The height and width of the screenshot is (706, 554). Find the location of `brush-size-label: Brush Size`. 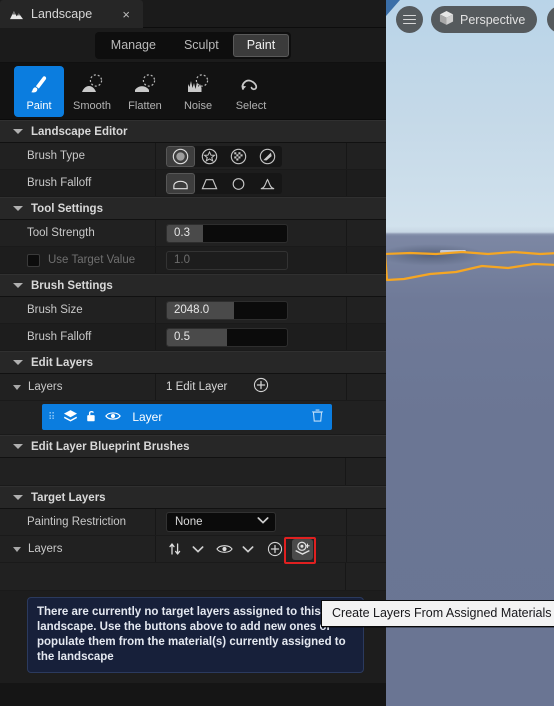

brush-size-label: Brush Size is located at coordinates (78, 310).